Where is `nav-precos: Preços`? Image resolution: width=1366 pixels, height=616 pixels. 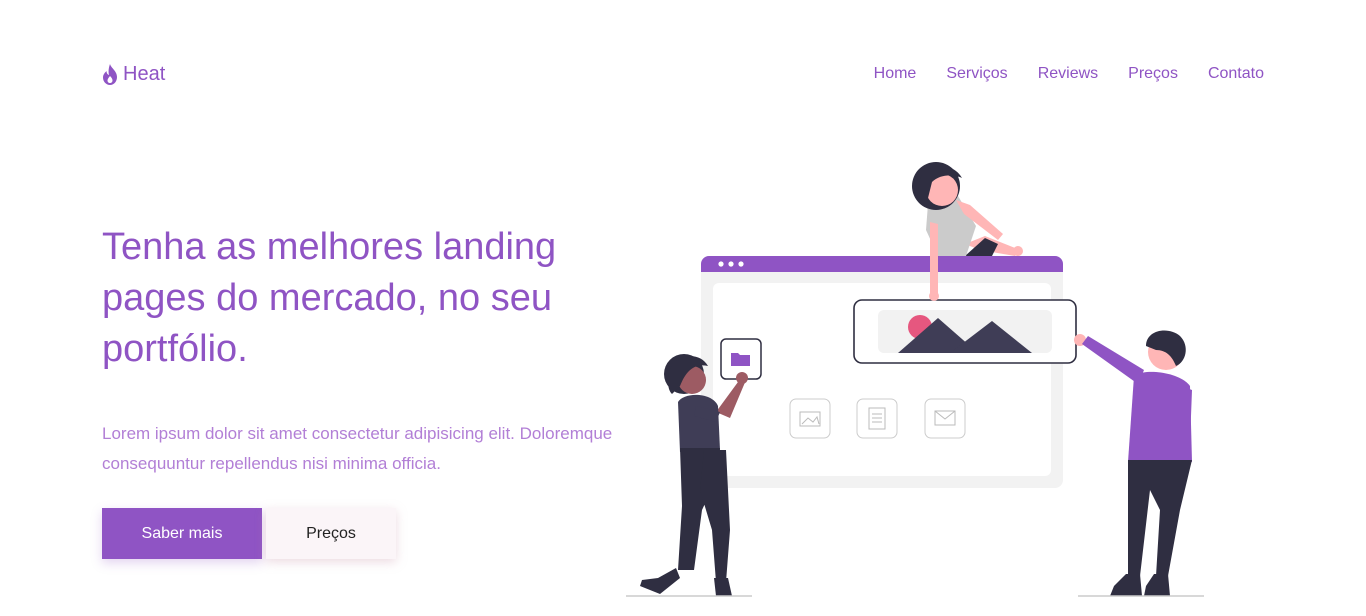
nav-precos: Preços is located at coordinates (1153, 74).